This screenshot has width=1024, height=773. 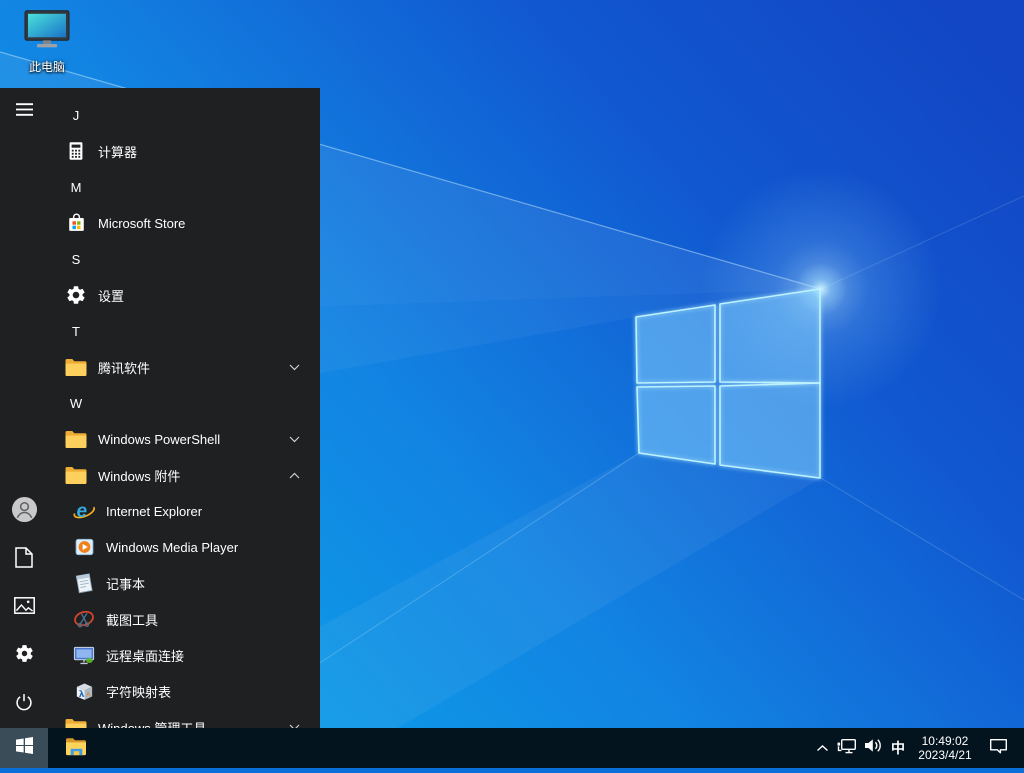 What do you see at coordinates (76, 187) in the screenshot?
I see `section-letter-label: M` at bounding box center [76, 187].